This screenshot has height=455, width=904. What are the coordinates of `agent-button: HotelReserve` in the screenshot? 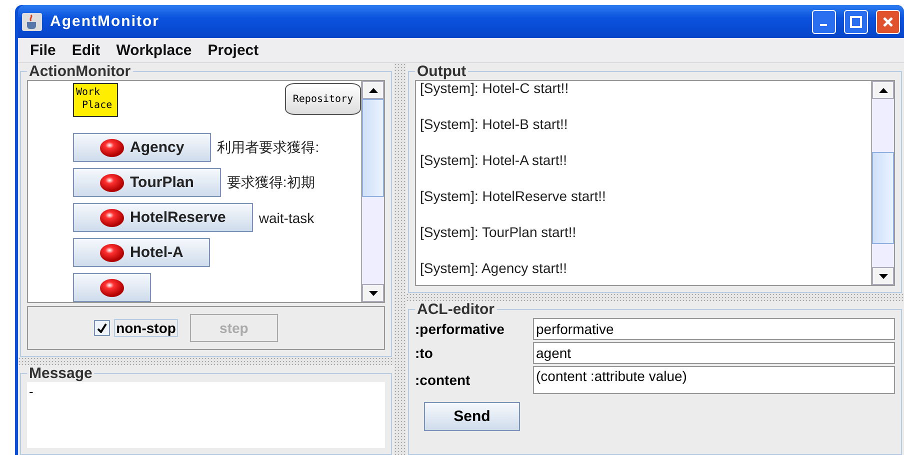 It's located at (163, 217).